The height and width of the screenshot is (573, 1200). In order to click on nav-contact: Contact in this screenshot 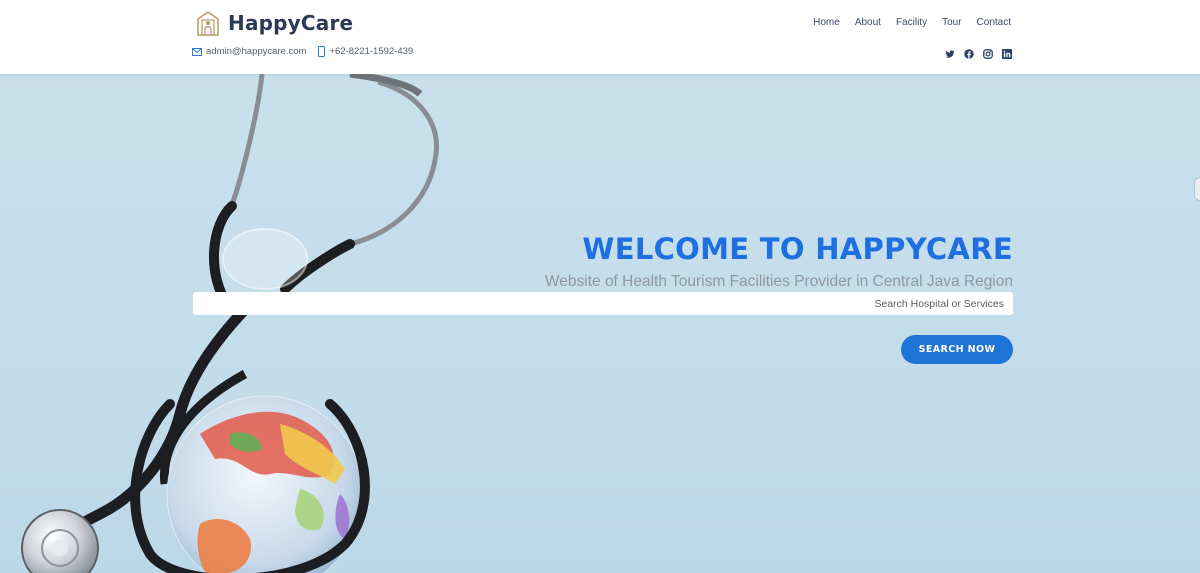, I will do `click(994, 22)`.